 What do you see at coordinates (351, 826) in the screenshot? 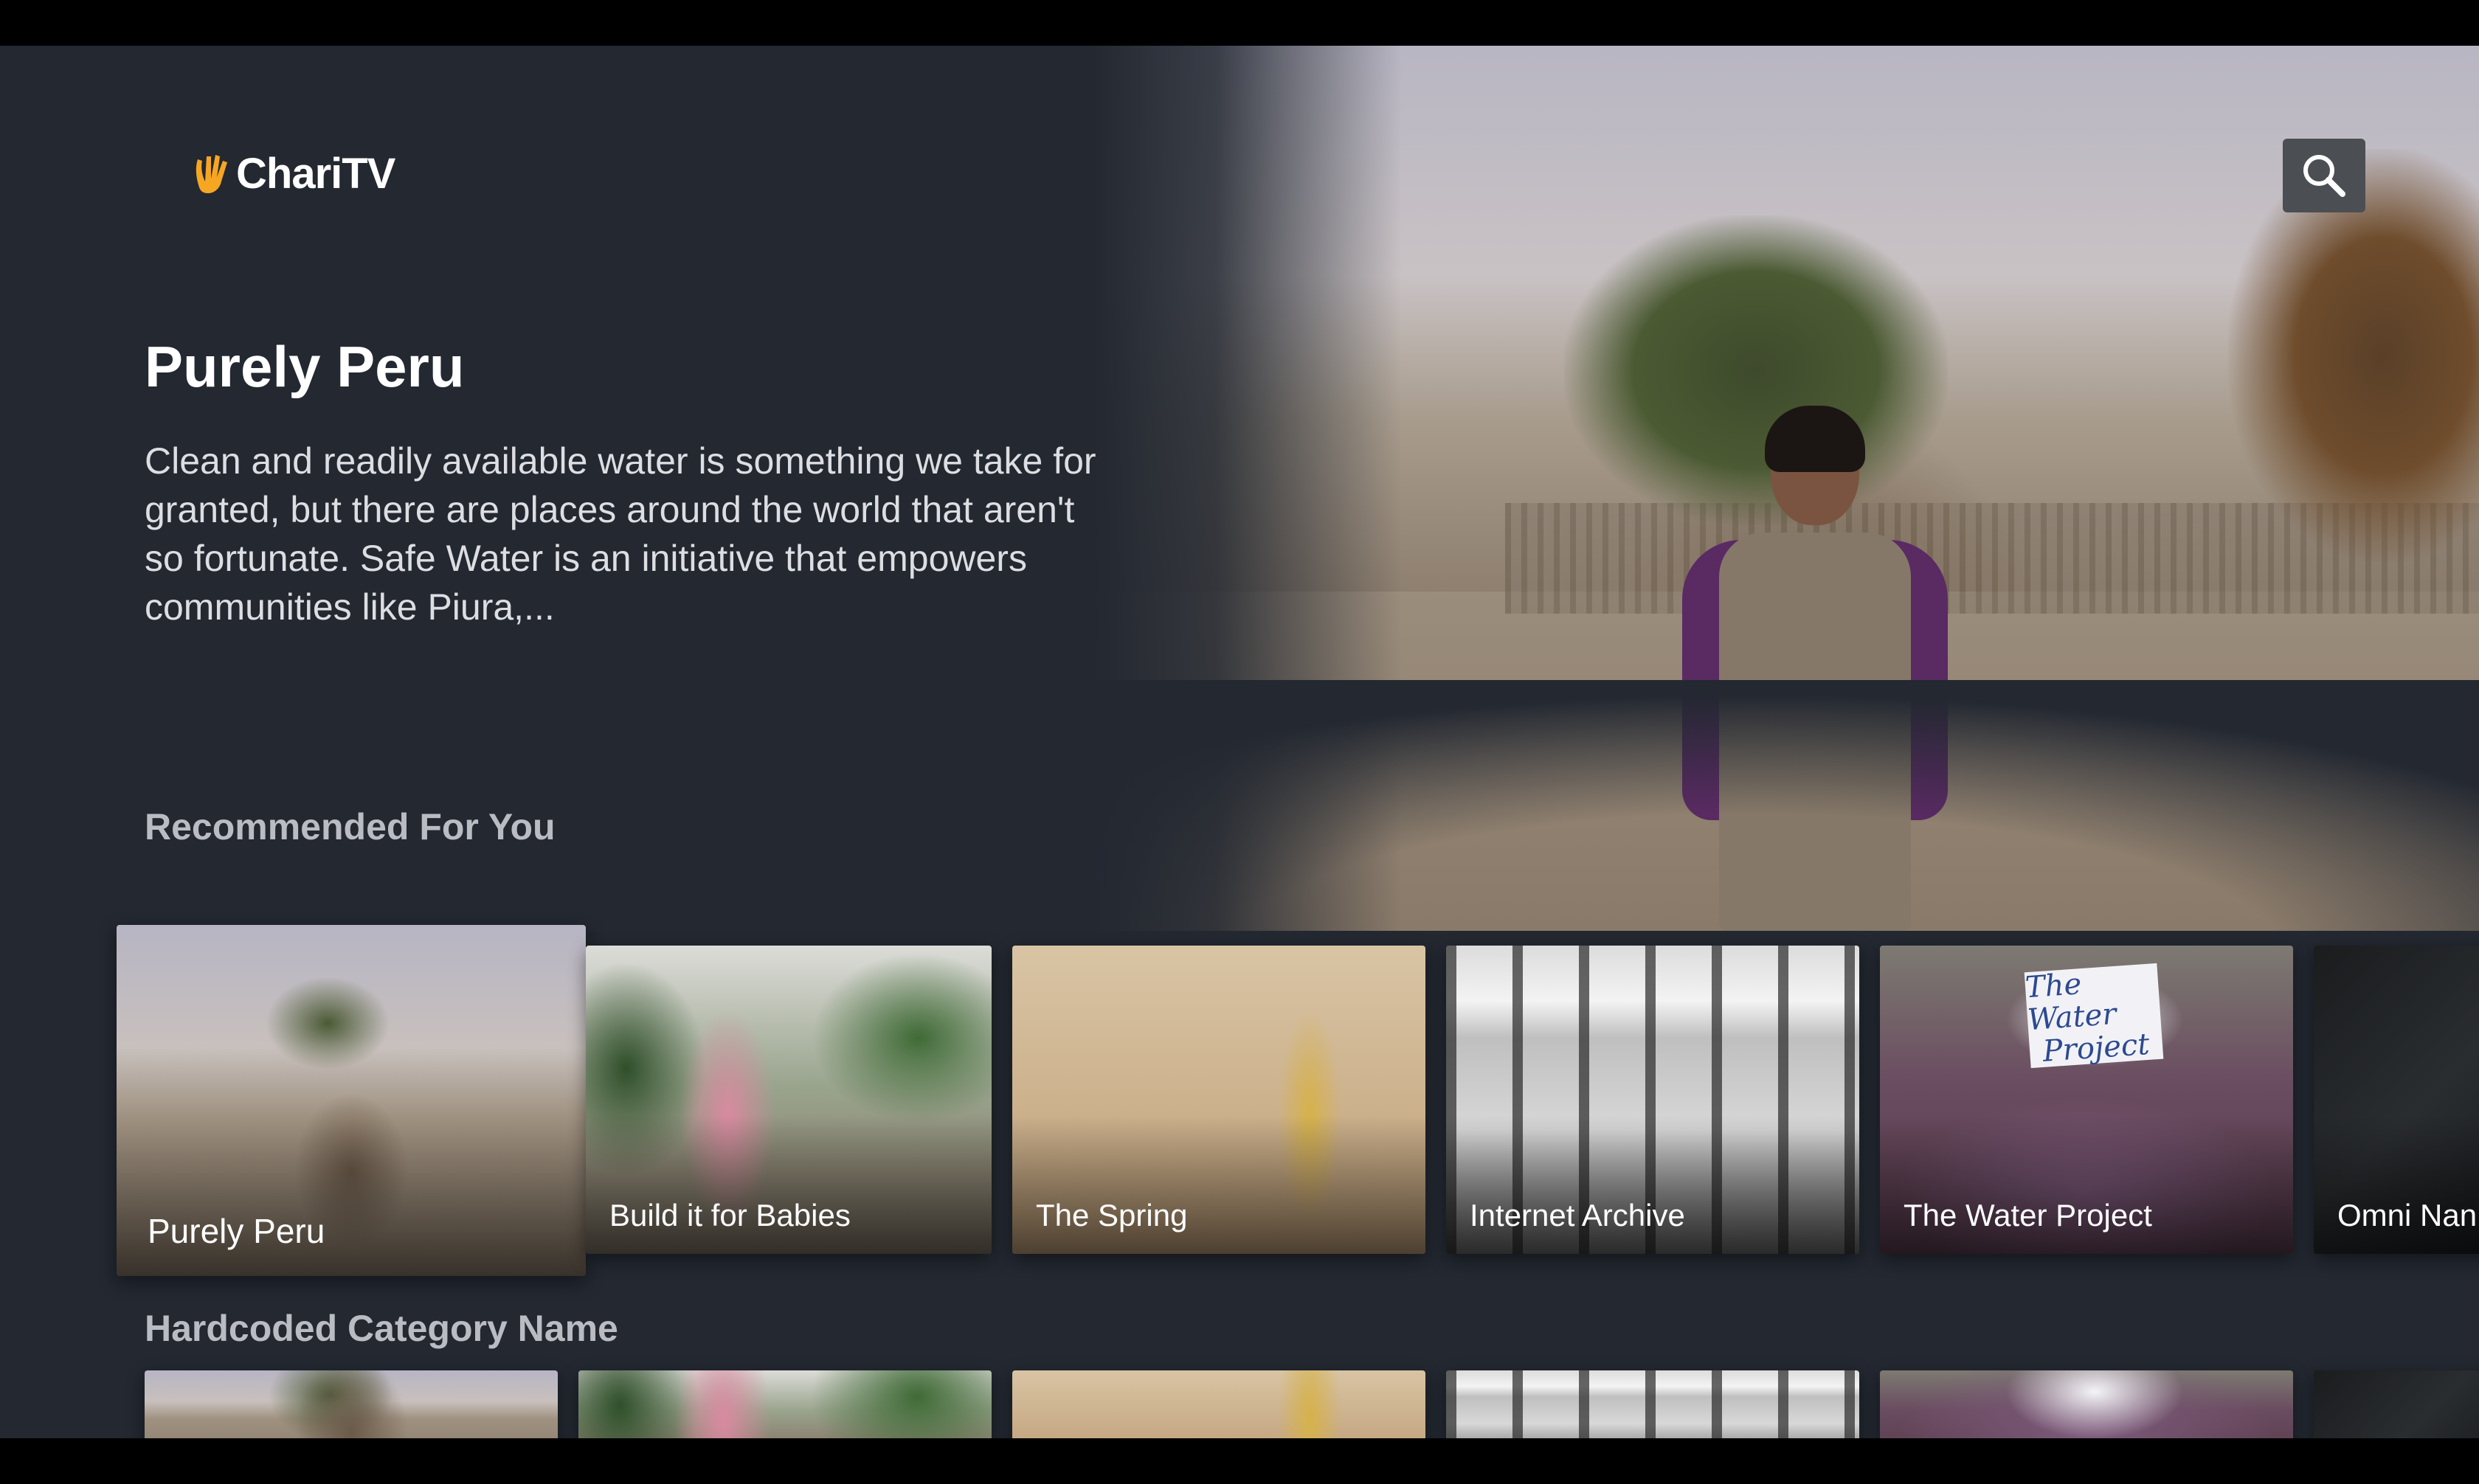
I see `row-title-recommended: Recommended For You` at bounding box center [351, 826].